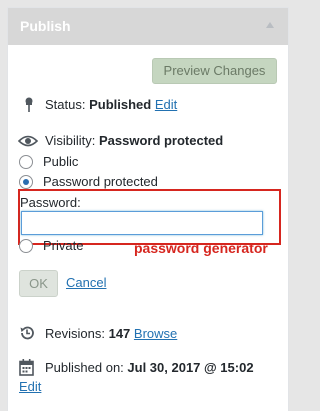 The width and height of the screenshot is (320, 411). I want to click on radio-label-password-protected: Password protected, so click(100, 181).